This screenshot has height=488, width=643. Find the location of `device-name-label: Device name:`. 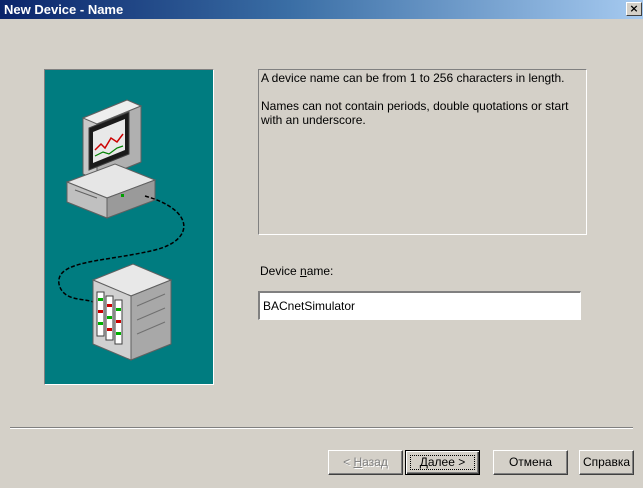

device-name-label: Device name: is located at coordinates (296, 271).